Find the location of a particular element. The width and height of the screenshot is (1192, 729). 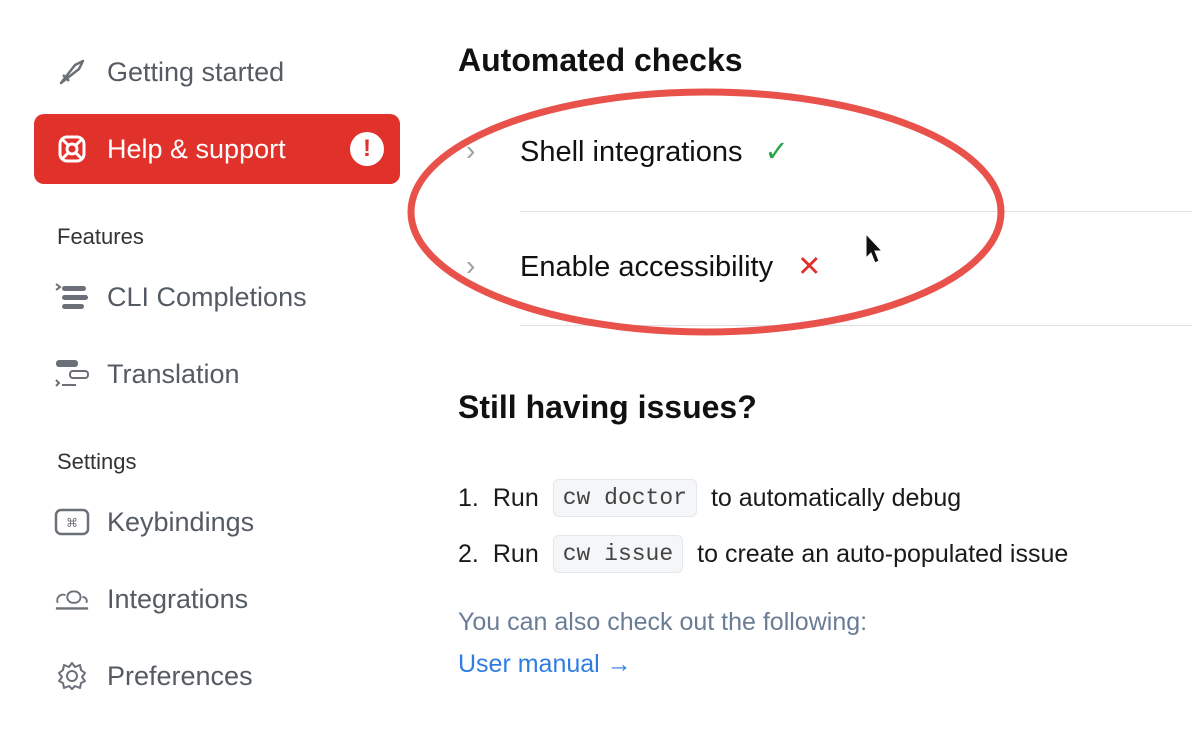

step-1: 1. Run cw doctor to automatically debug is located at coordinates (709, 498).